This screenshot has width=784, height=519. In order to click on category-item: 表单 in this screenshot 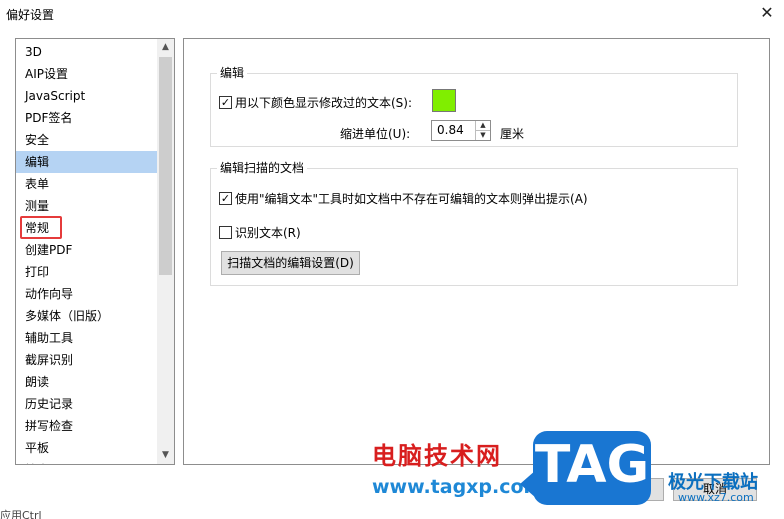, I will do `click(86, 184)`.